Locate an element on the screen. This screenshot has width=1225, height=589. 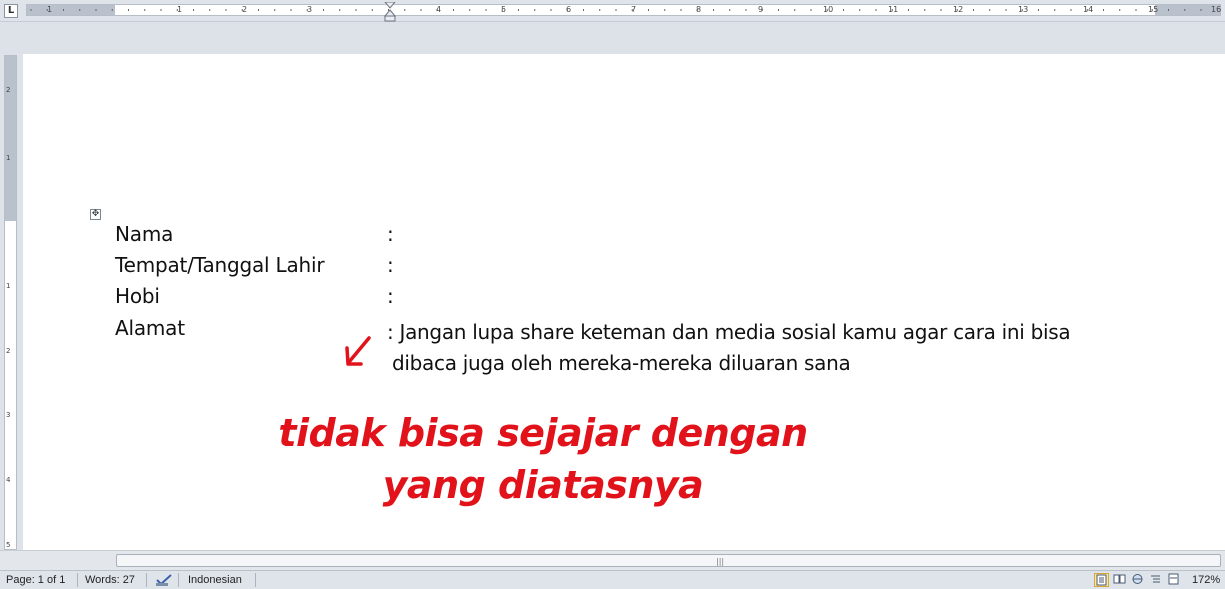
vertical-ruler-margin is located at coordinates (10, 138).